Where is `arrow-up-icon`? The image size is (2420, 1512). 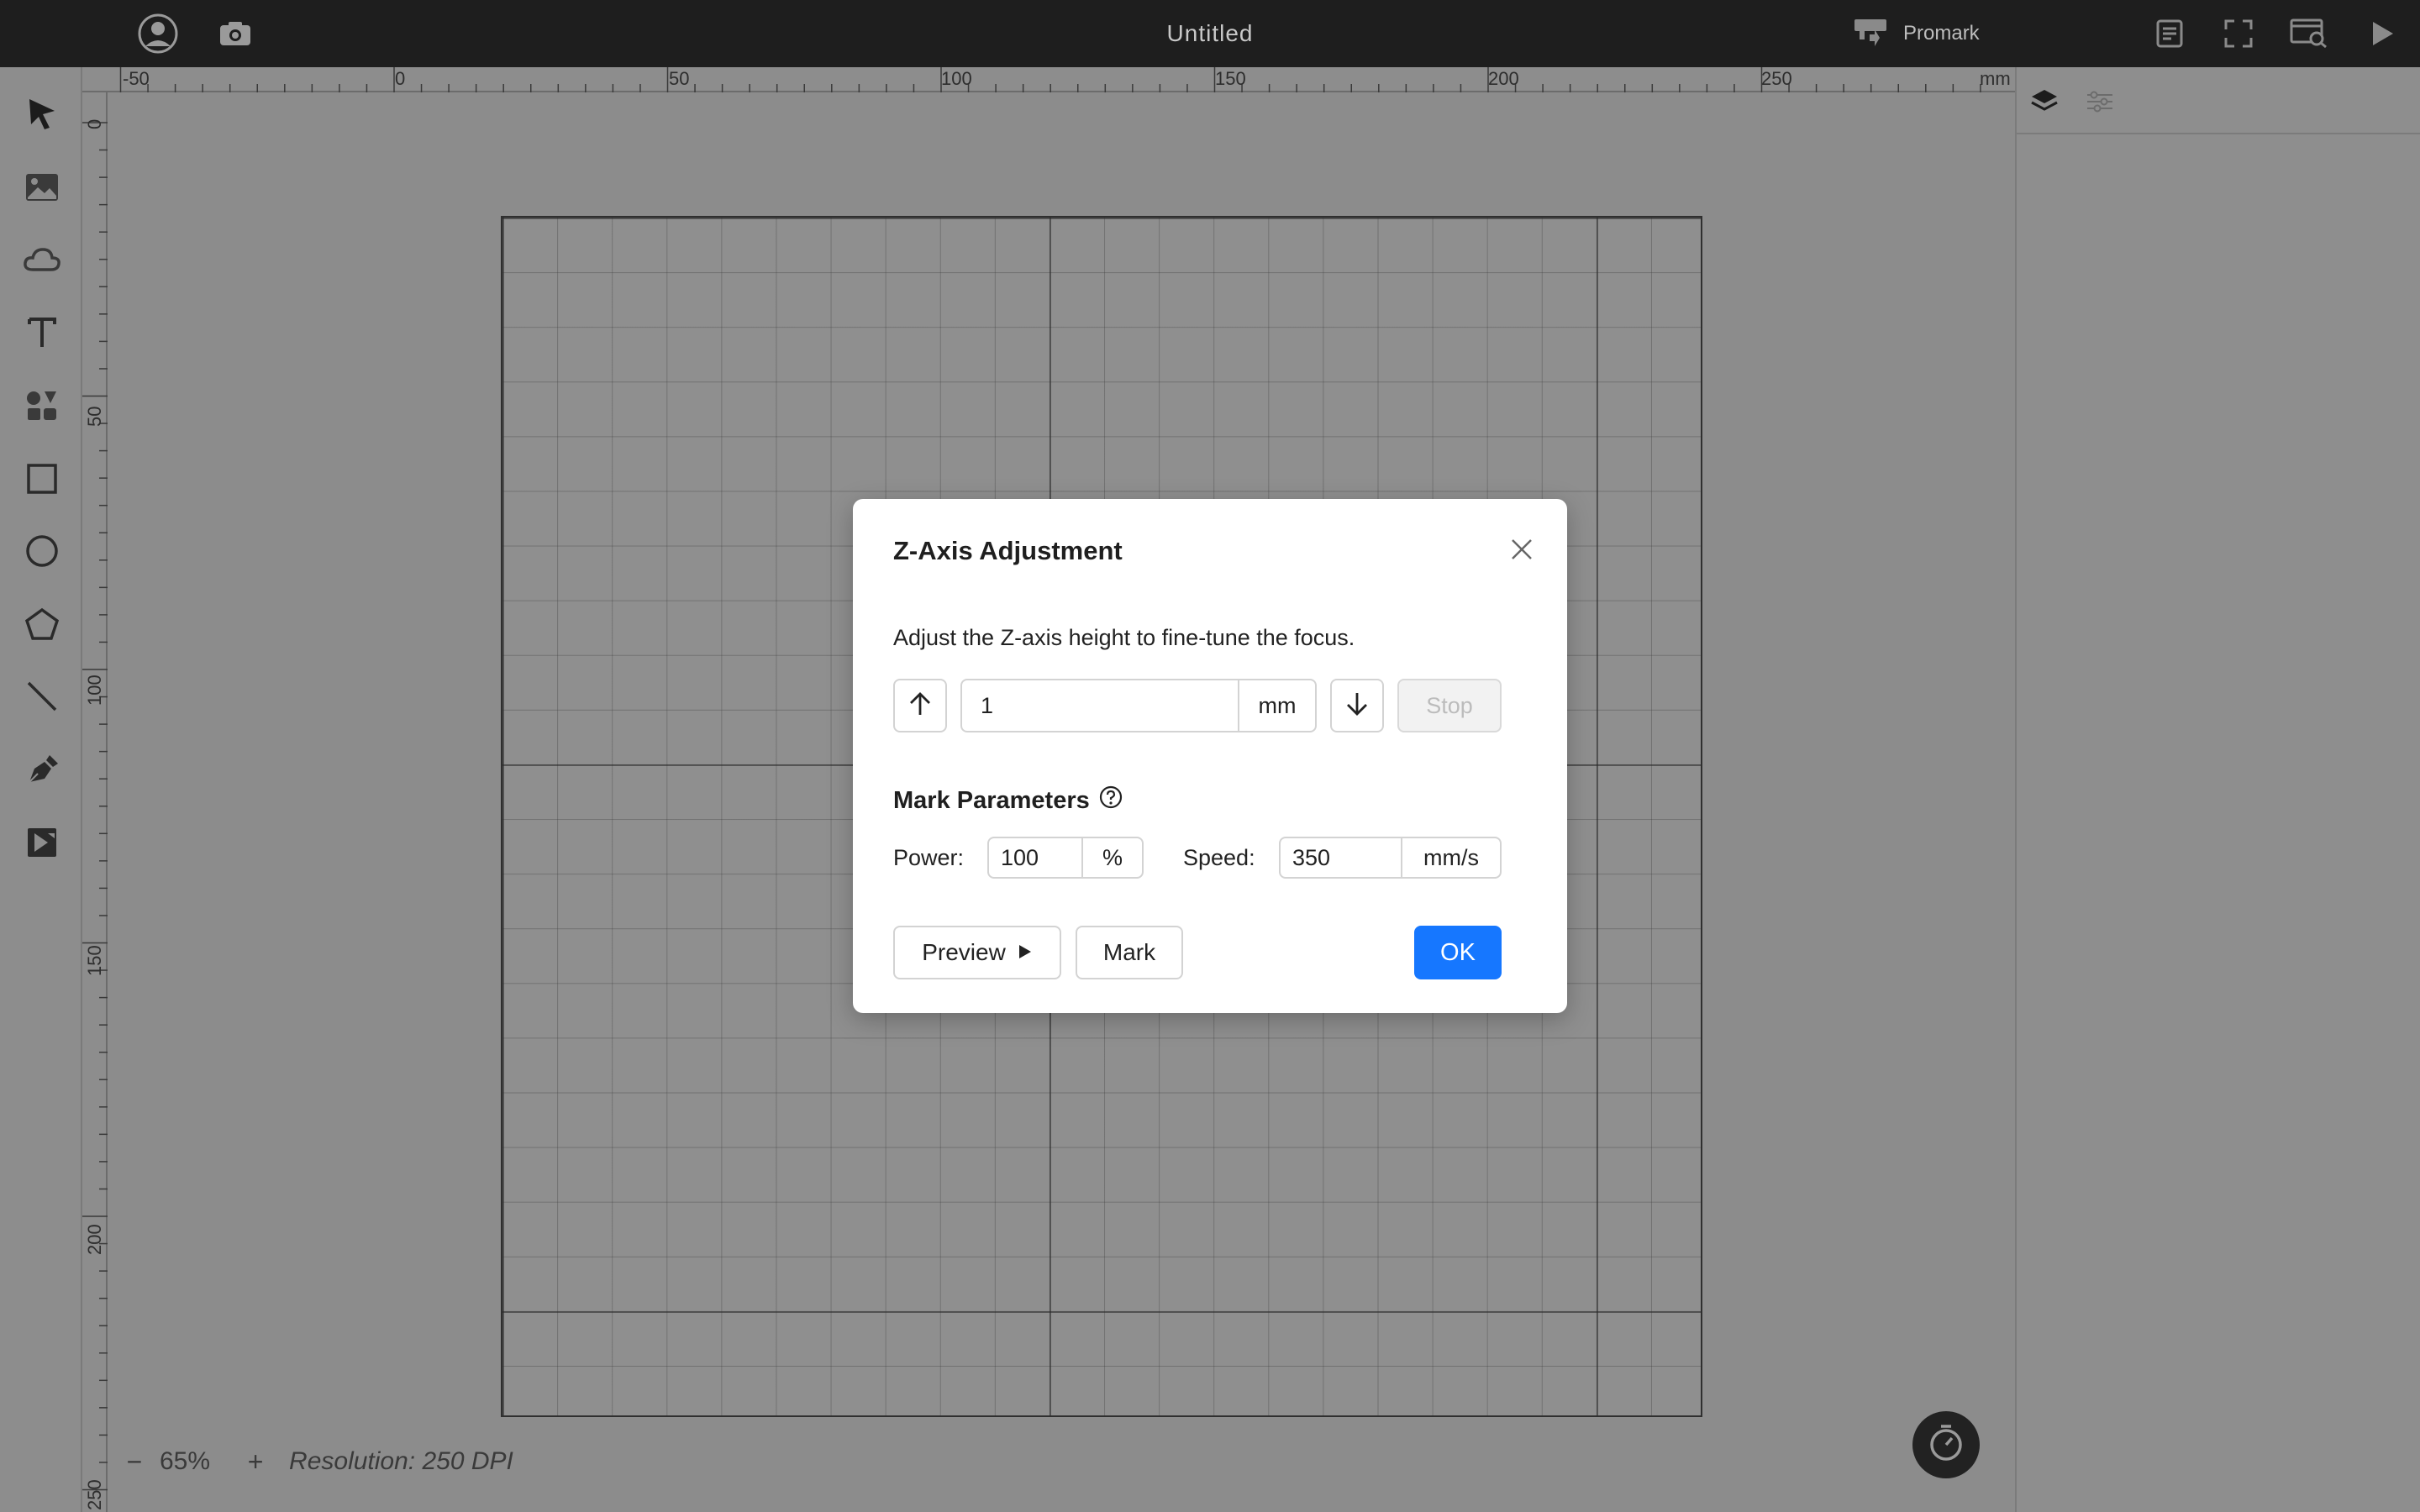 arrow-up-icon is located at coordinates (920, 706).